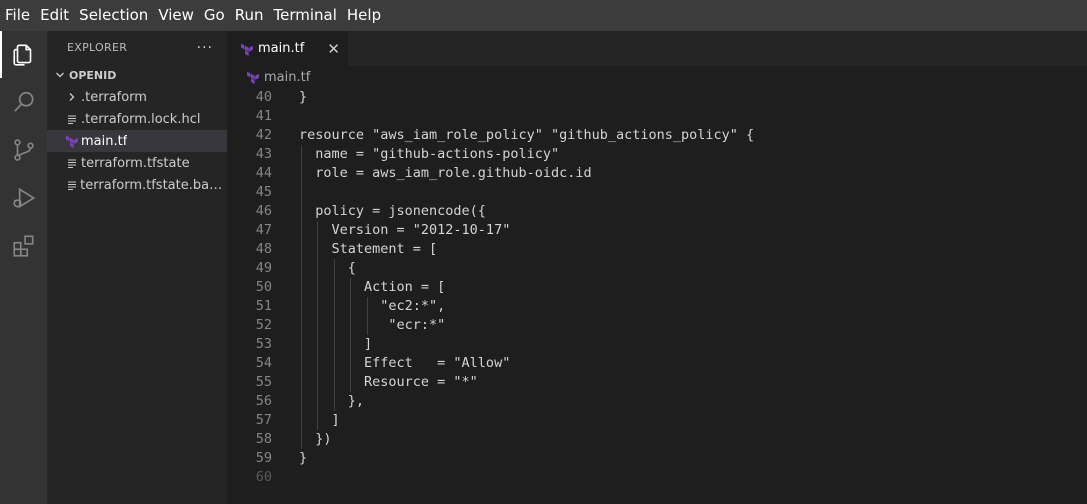  I want to click on explorer-header: EXPLORER ···, so click(137, 47).